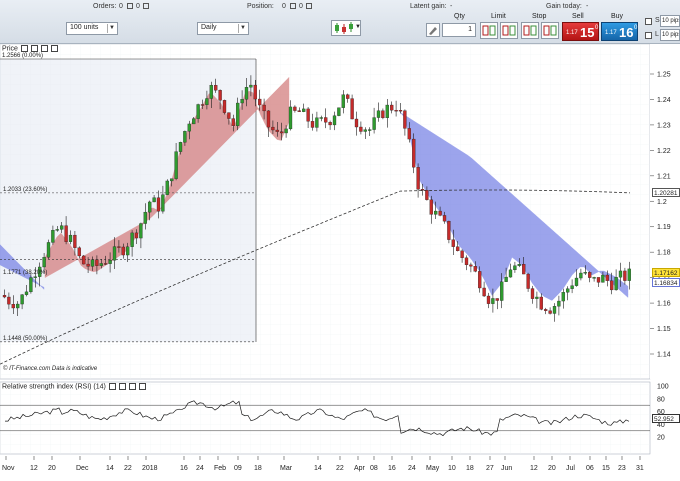 The width and height of the screenshot is (680, 481). I want to click on last-price-marker: 1.17162, so click(666, 272).